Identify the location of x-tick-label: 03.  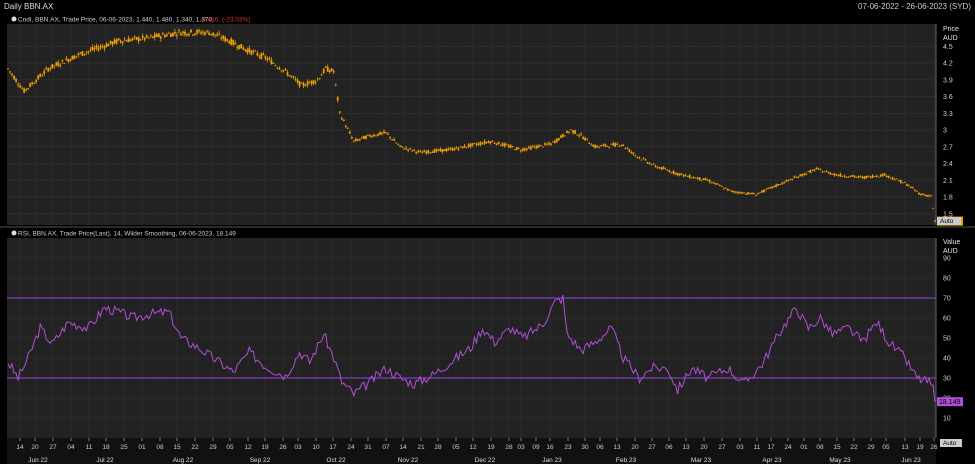
(298, 447).